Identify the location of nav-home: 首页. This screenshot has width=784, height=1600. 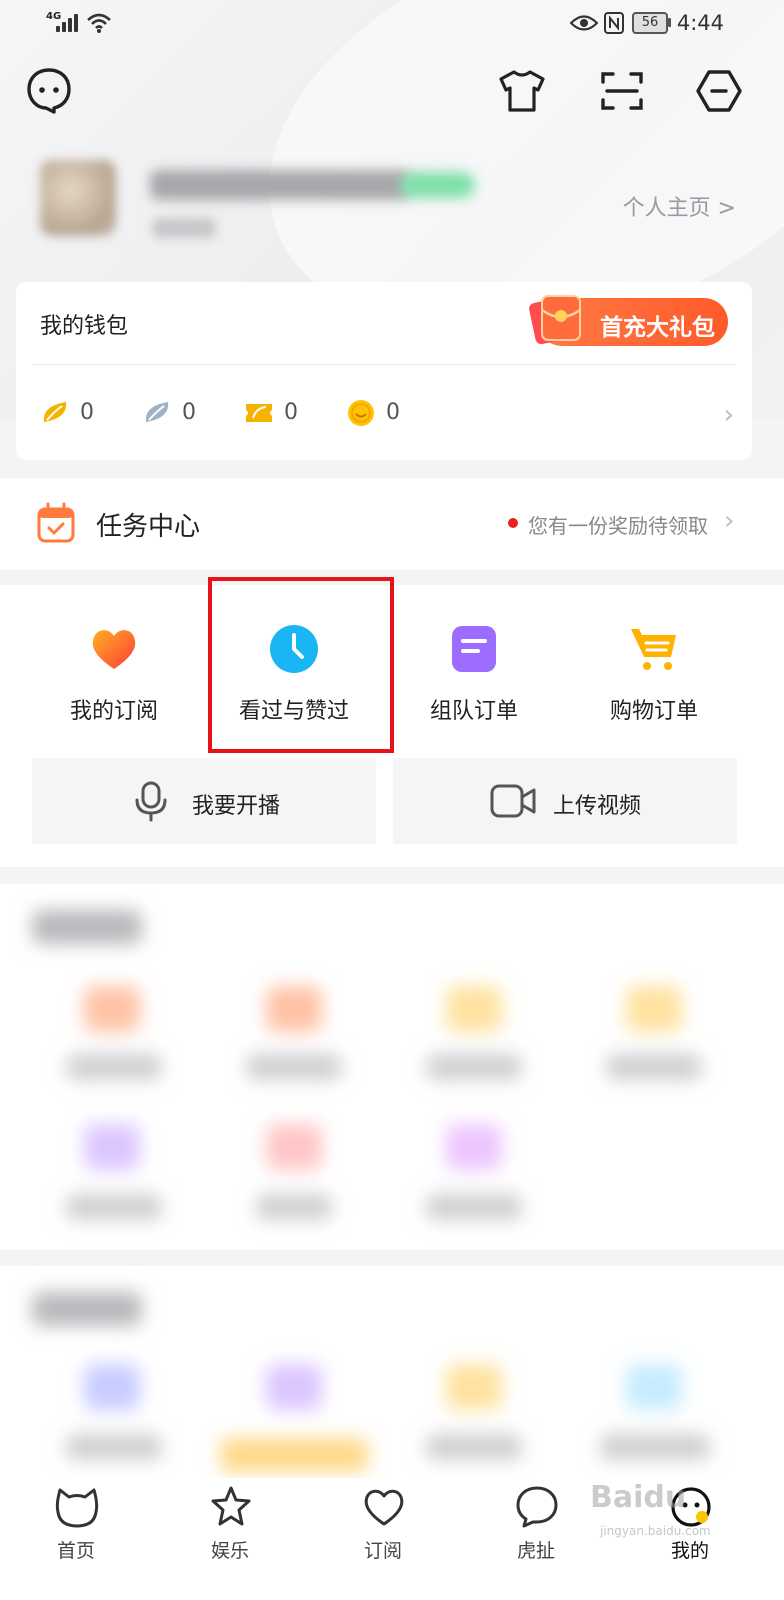
(76, 1539).